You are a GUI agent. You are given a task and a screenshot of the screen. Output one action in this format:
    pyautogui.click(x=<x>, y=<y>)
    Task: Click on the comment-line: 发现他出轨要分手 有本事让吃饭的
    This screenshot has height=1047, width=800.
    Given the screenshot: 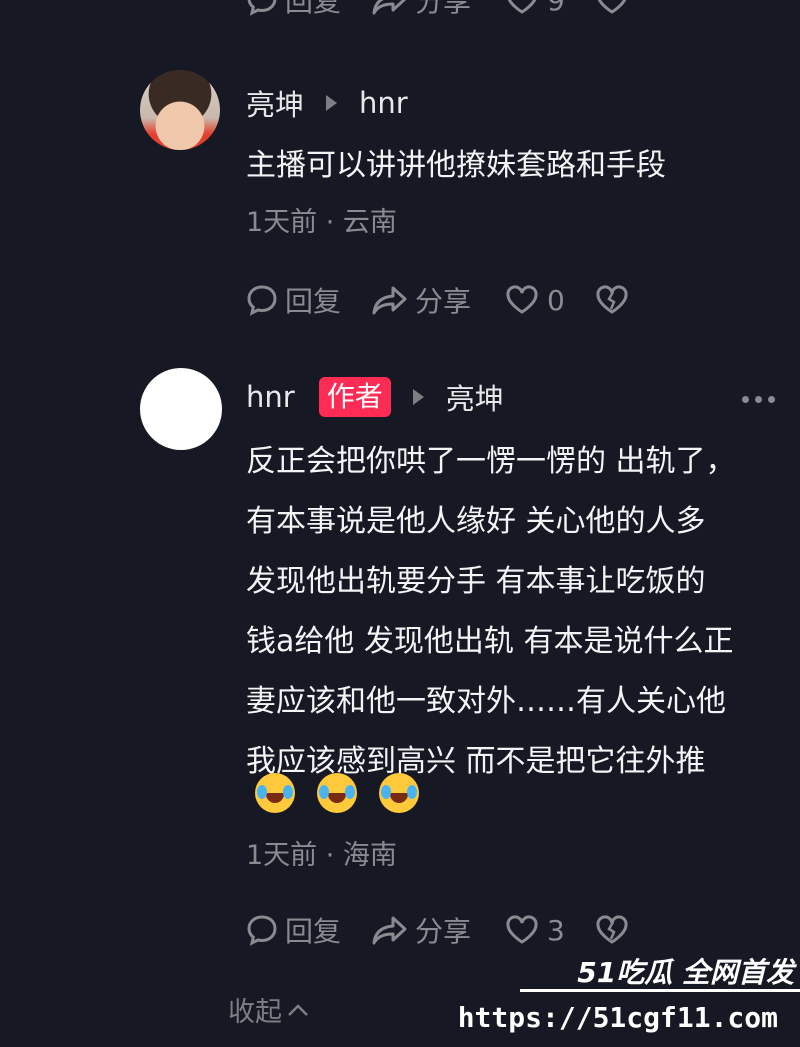 What is the action you would take?
    pyautogui.click(x=476, y=581)
    